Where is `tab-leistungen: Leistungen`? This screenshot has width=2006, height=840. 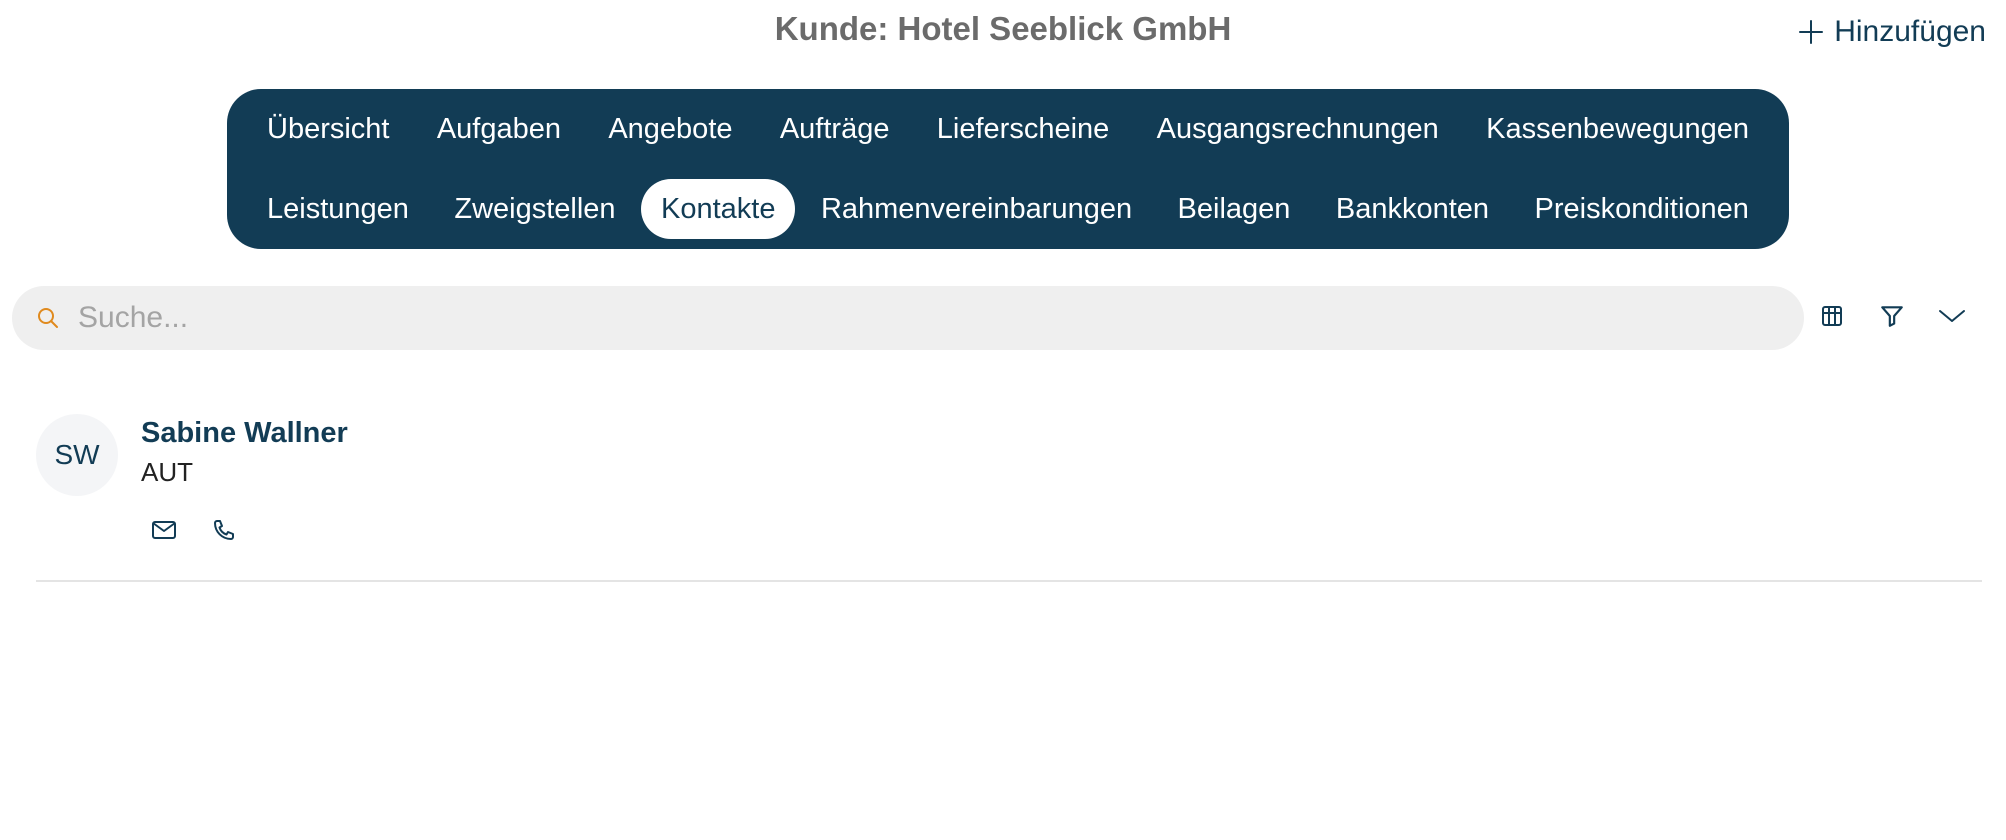
tab-leistungen: Leistungen is located at coordinates (338, 209).